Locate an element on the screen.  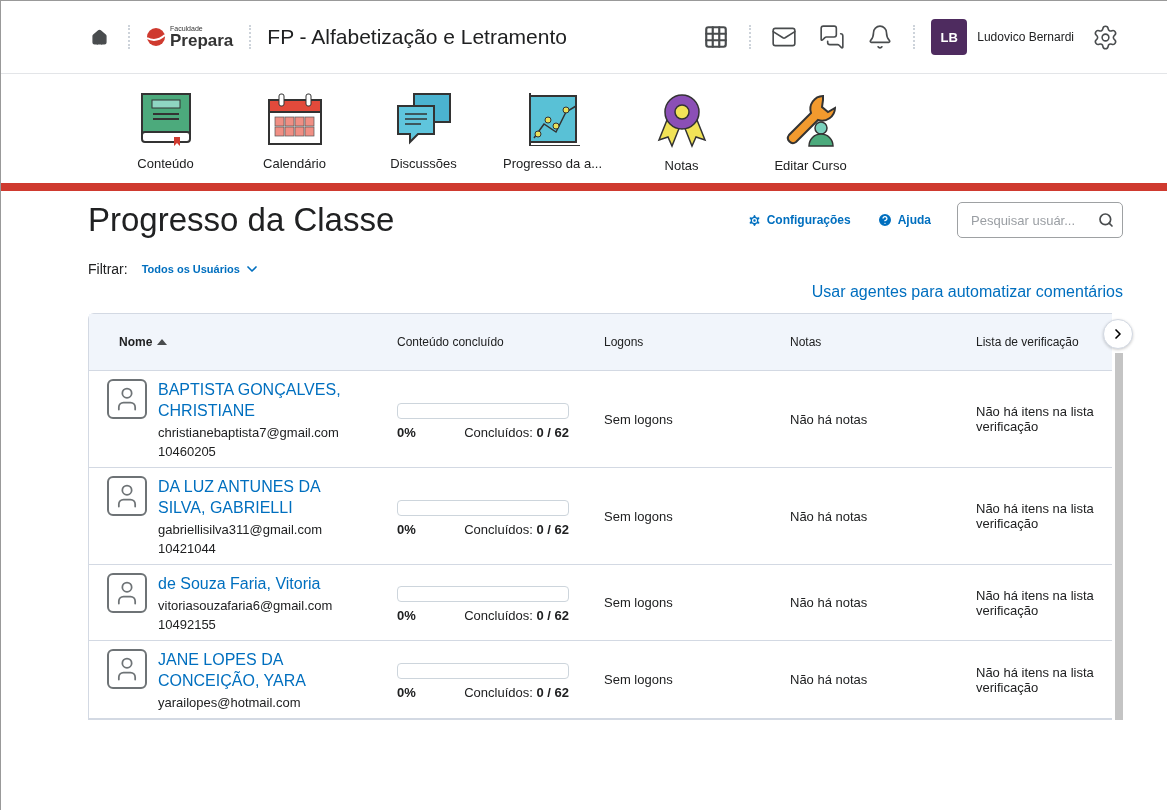
student-id: 10492155 is located at coordinates (187, 624).